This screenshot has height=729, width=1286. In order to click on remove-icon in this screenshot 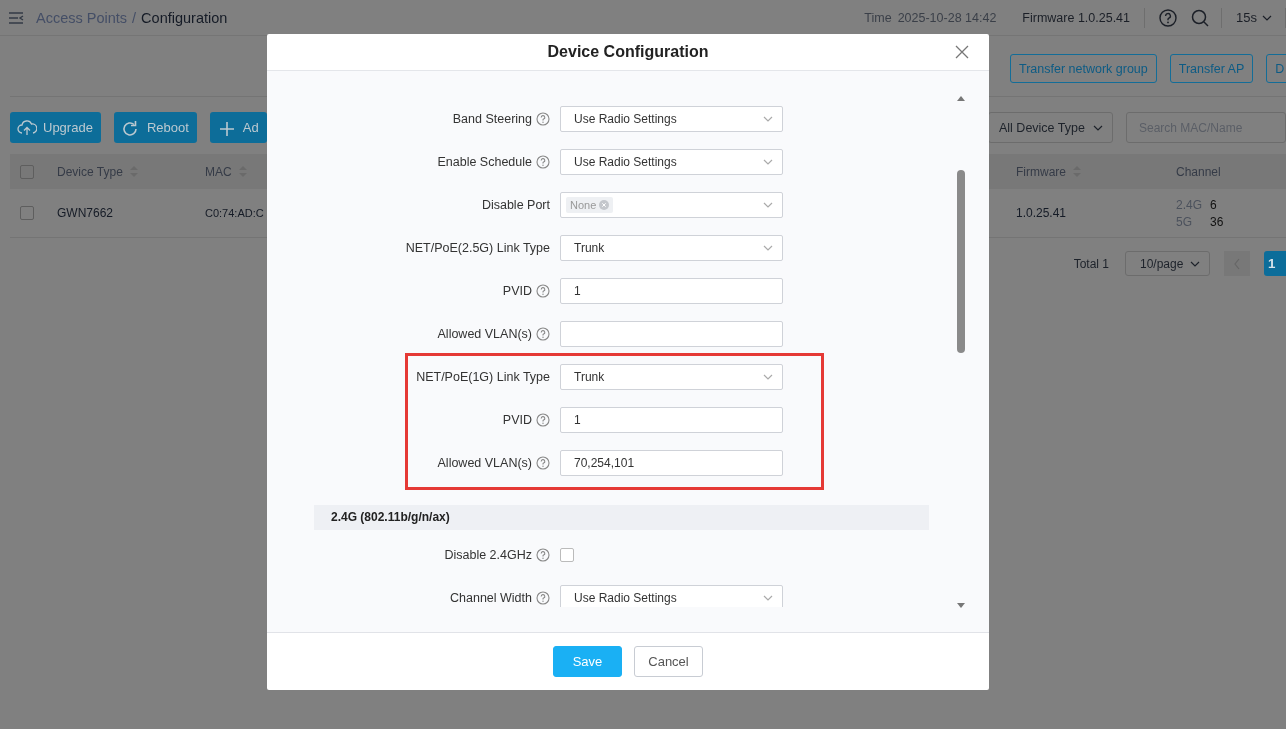, I will do `click(604, 205)`.